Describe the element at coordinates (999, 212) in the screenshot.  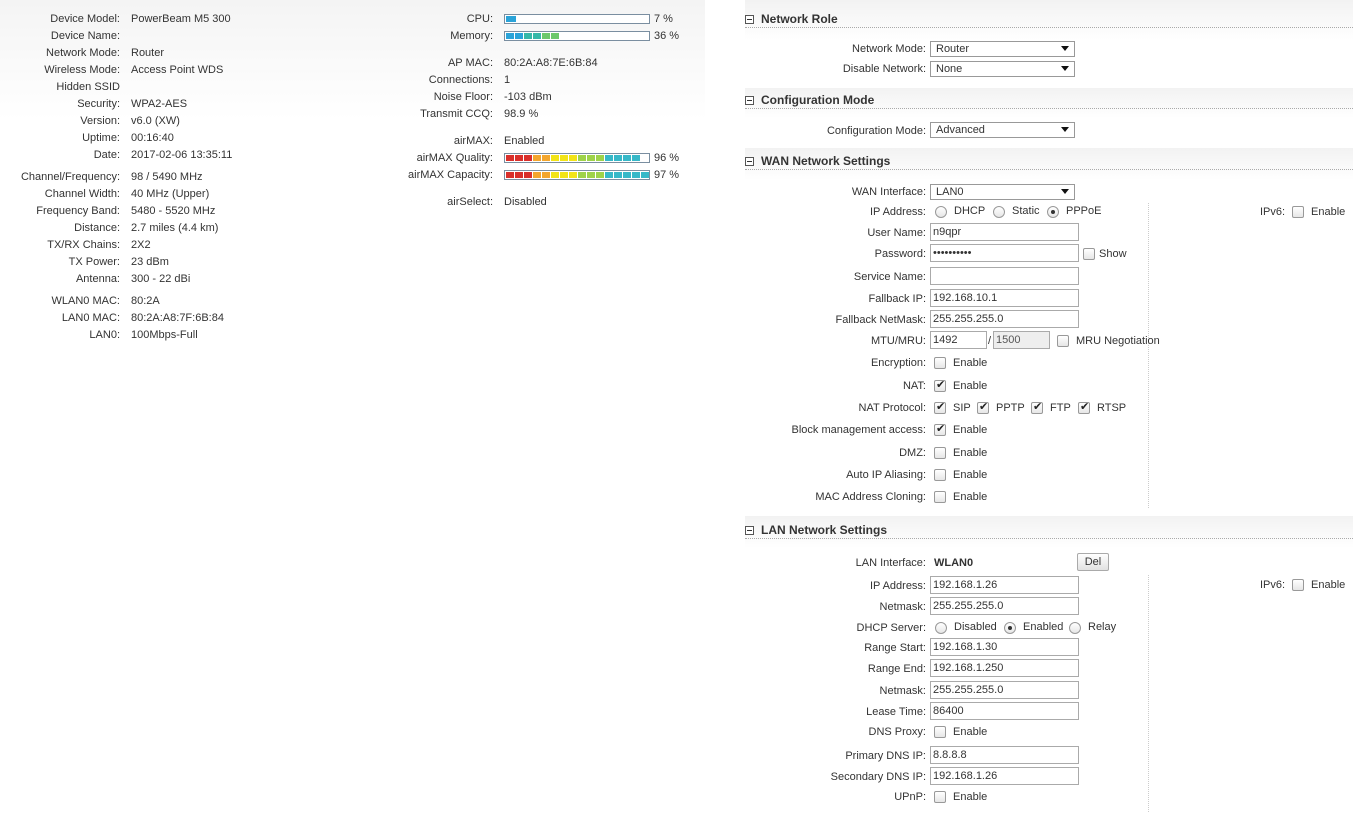
I see `wan-ip-static-radio` at that location.